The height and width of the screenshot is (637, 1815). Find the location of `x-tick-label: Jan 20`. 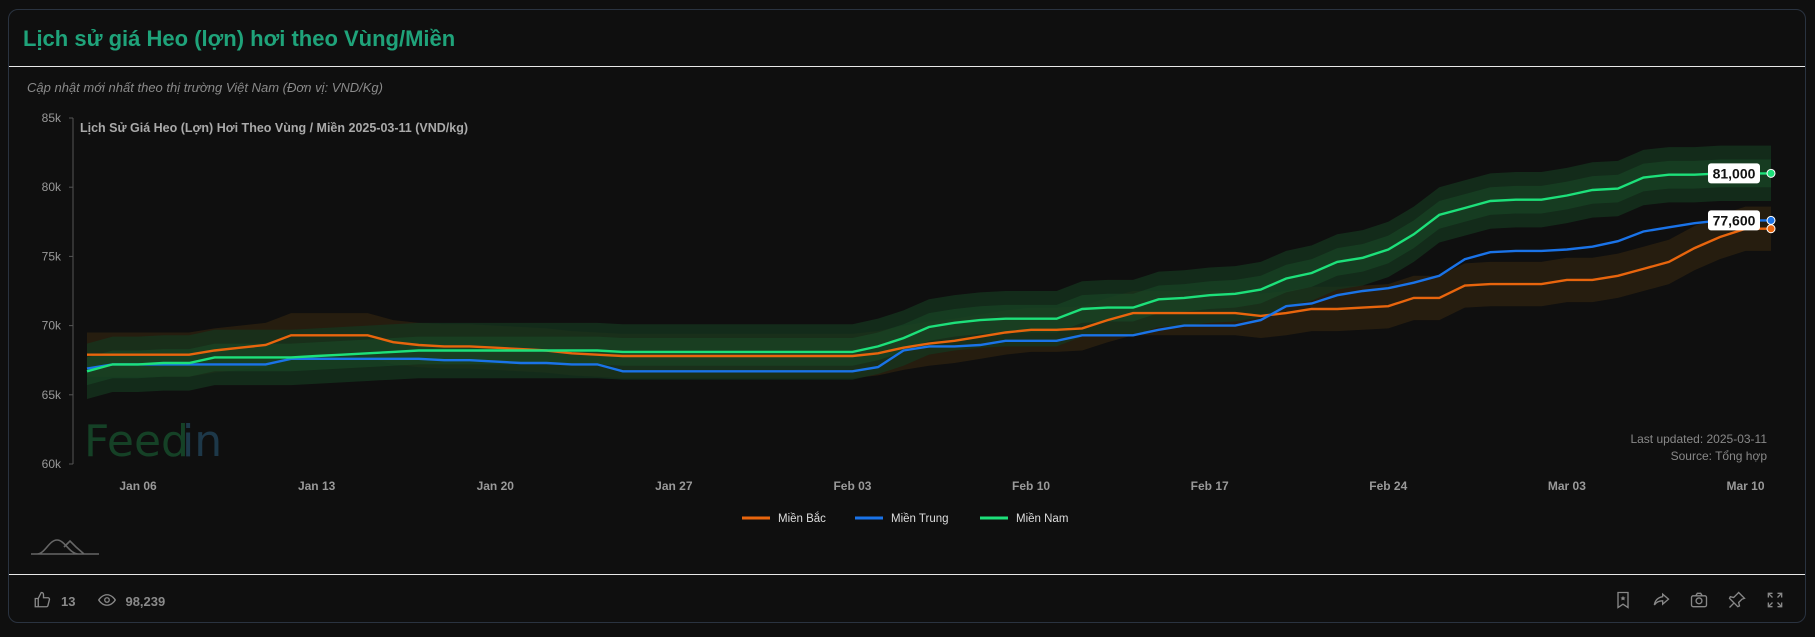

x-tick-label: Jan 20 is located at coordinates (496, 486).